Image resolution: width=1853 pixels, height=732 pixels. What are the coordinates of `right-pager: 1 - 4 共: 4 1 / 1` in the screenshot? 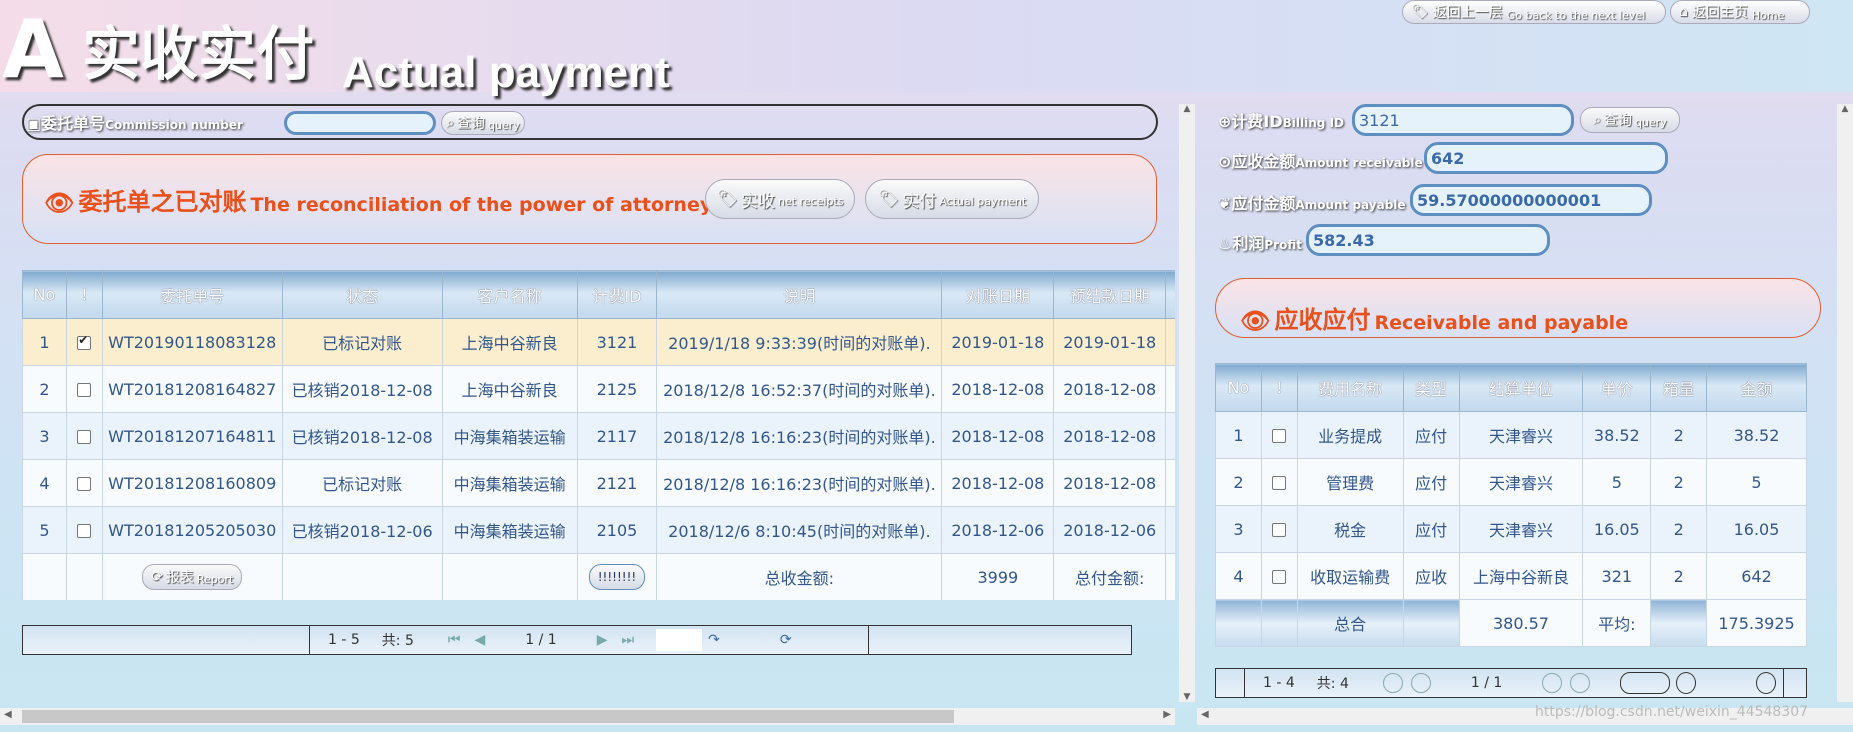 It's located at (1511, 683).